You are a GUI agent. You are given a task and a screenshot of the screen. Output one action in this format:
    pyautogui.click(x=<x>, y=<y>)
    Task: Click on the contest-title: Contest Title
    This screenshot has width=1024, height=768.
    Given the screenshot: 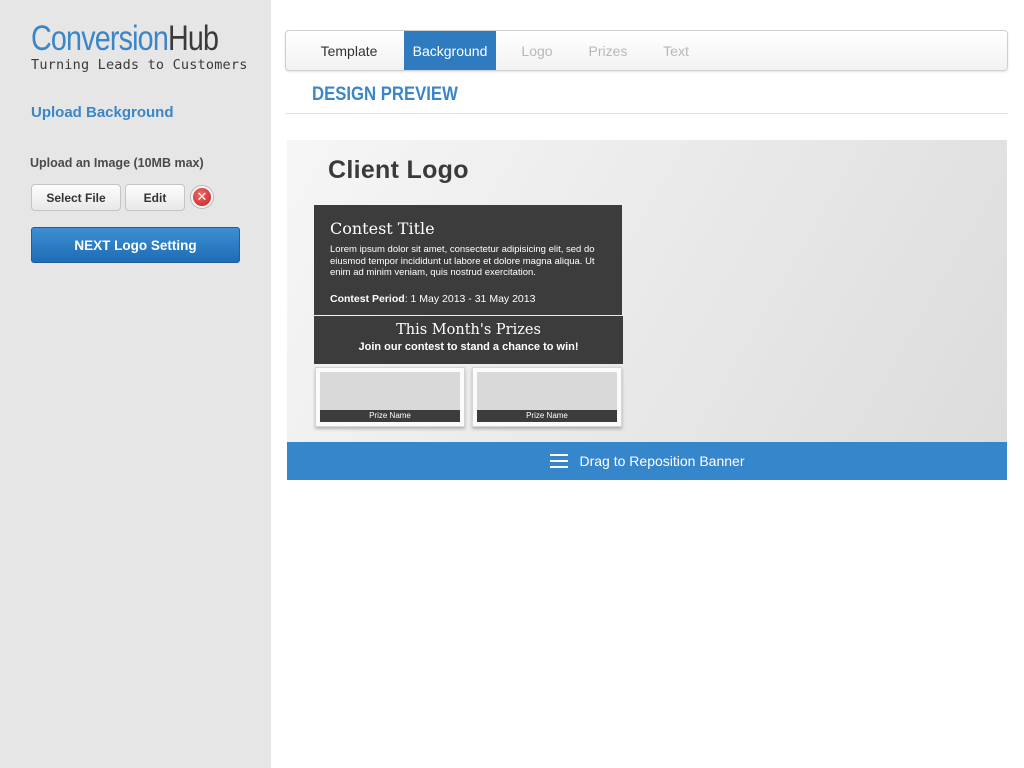 What is the action you would take?
    pyautogui.click(x=382, y=228)
    